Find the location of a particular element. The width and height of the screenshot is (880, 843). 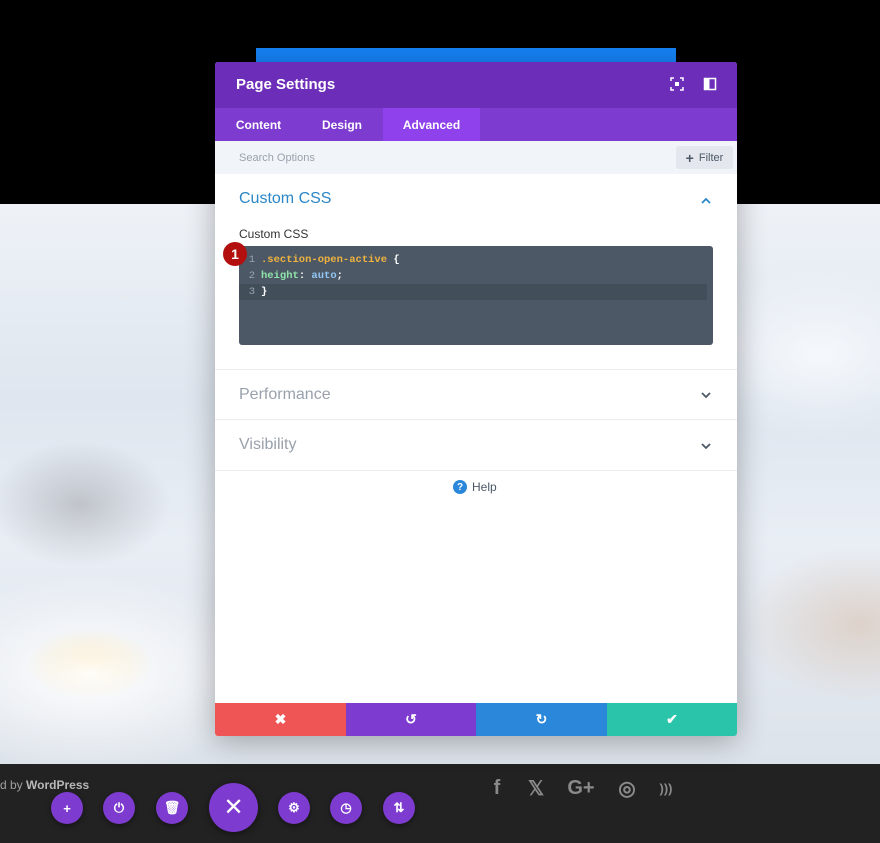

add-icon: + is located at coordinates (67, 808).